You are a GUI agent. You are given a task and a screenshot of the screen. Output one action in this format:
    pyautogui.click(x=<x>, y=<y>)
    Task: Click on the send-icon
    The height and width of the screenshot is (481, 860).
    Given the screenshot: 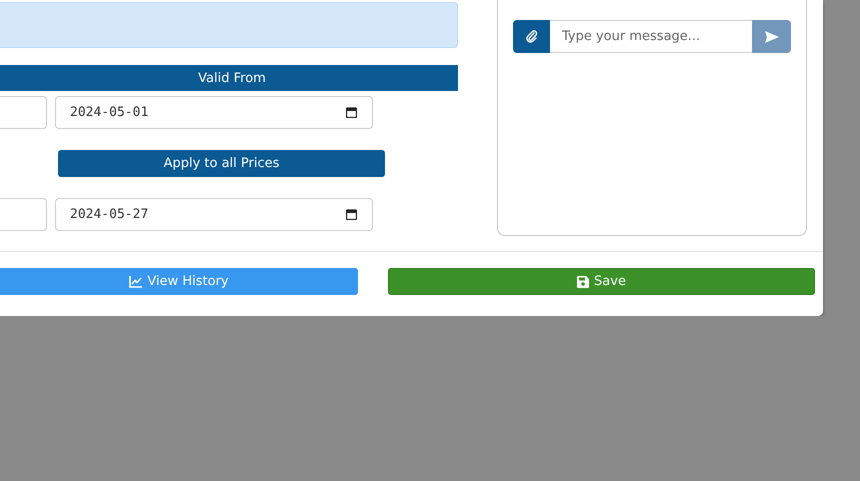 What is the action you would take?
    pyautogui.click(x=771, y=36)
    